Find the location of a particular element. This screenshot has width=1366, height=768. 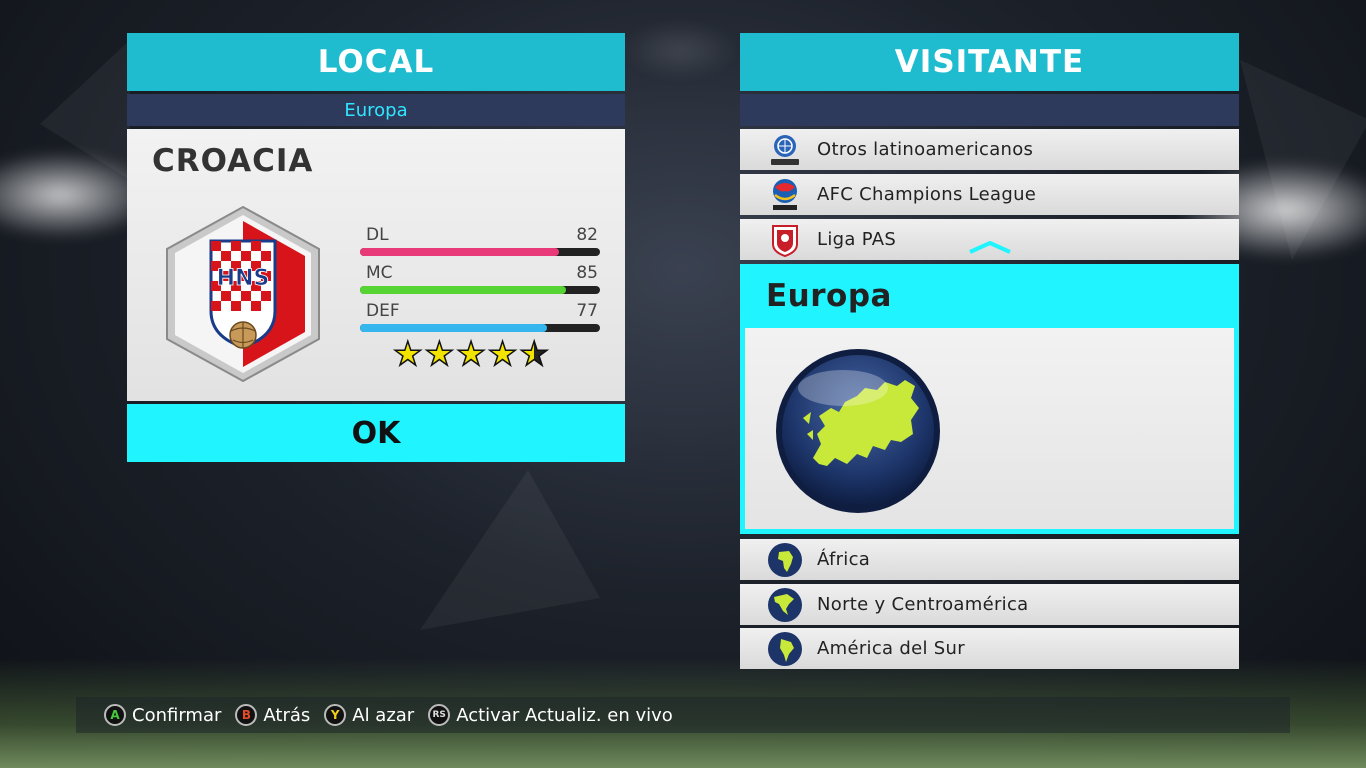

region-item-afc-champions-league: AFC Champions League is located at coordinates (989, 194).